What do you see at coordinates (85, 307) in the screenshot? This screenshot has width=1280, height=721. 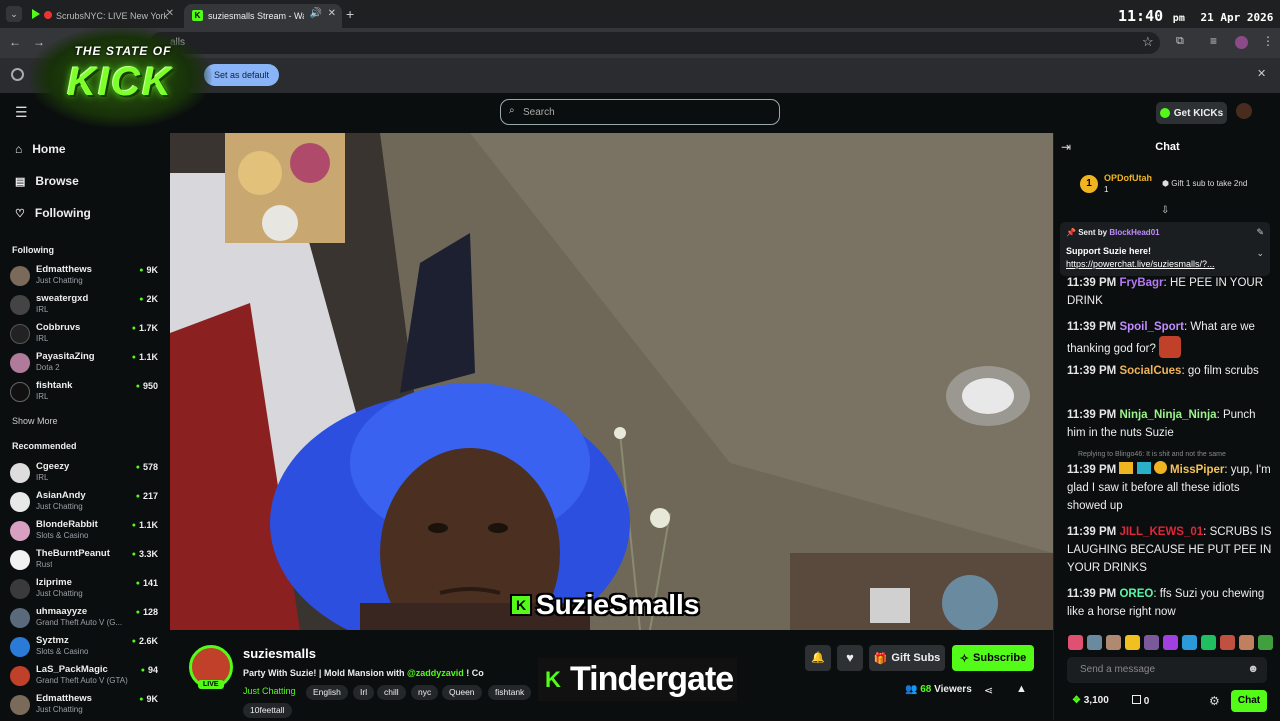 I see `sidebar-channel: sweatergxd IRL 2K` at bounding box center [85, 307].